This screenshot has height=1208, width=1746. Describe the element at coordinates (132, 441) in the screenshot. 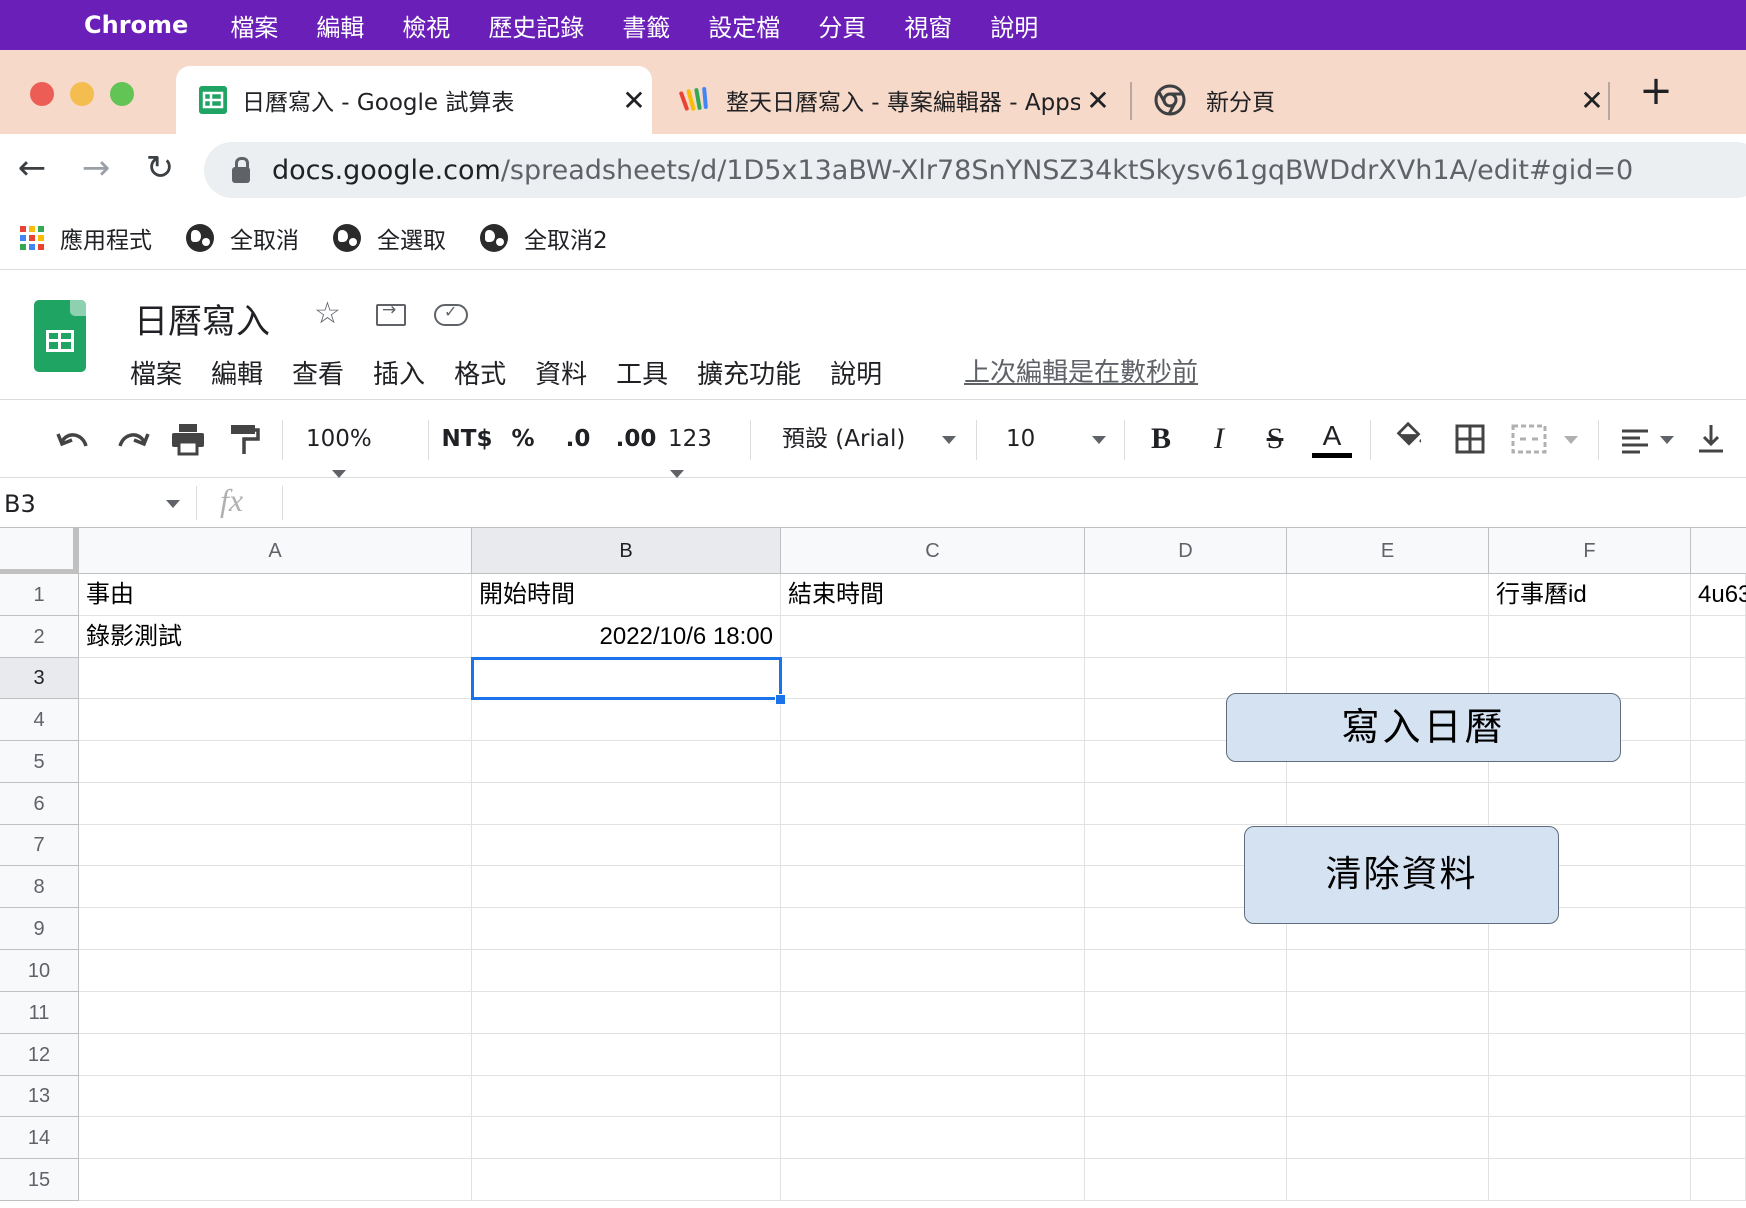

I see `redo-icon` at that location.